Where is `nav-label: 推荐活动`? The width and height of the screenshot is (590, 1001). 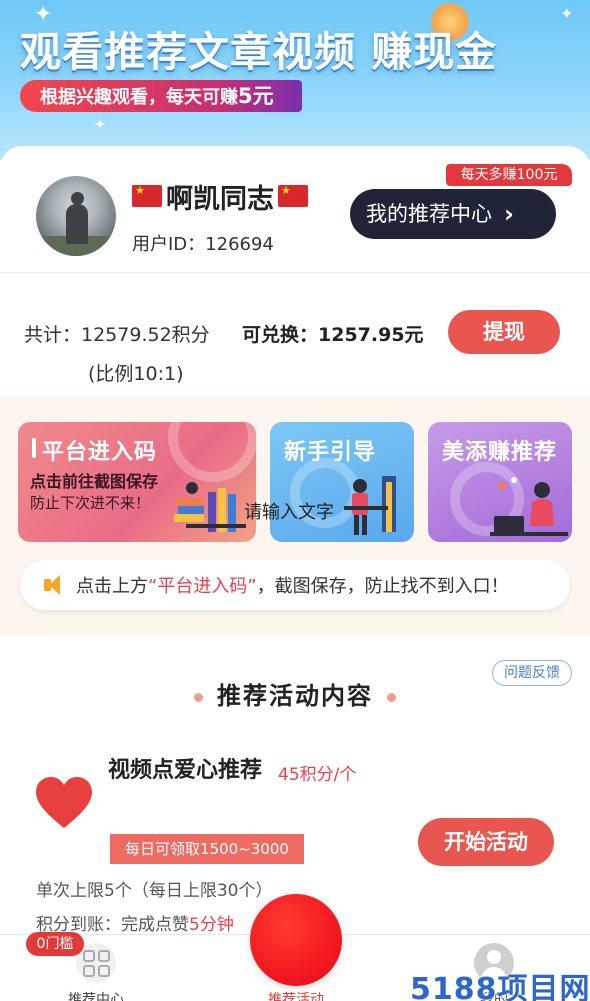
nav-label: 推荐活动 is located at coordinates (296, 996).